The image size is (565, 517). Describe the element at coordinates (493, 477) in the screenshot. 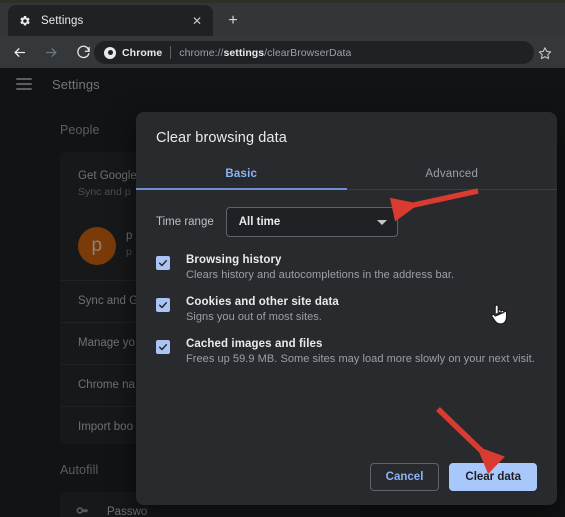

I see `clear-data-button: Clear data` at that location.